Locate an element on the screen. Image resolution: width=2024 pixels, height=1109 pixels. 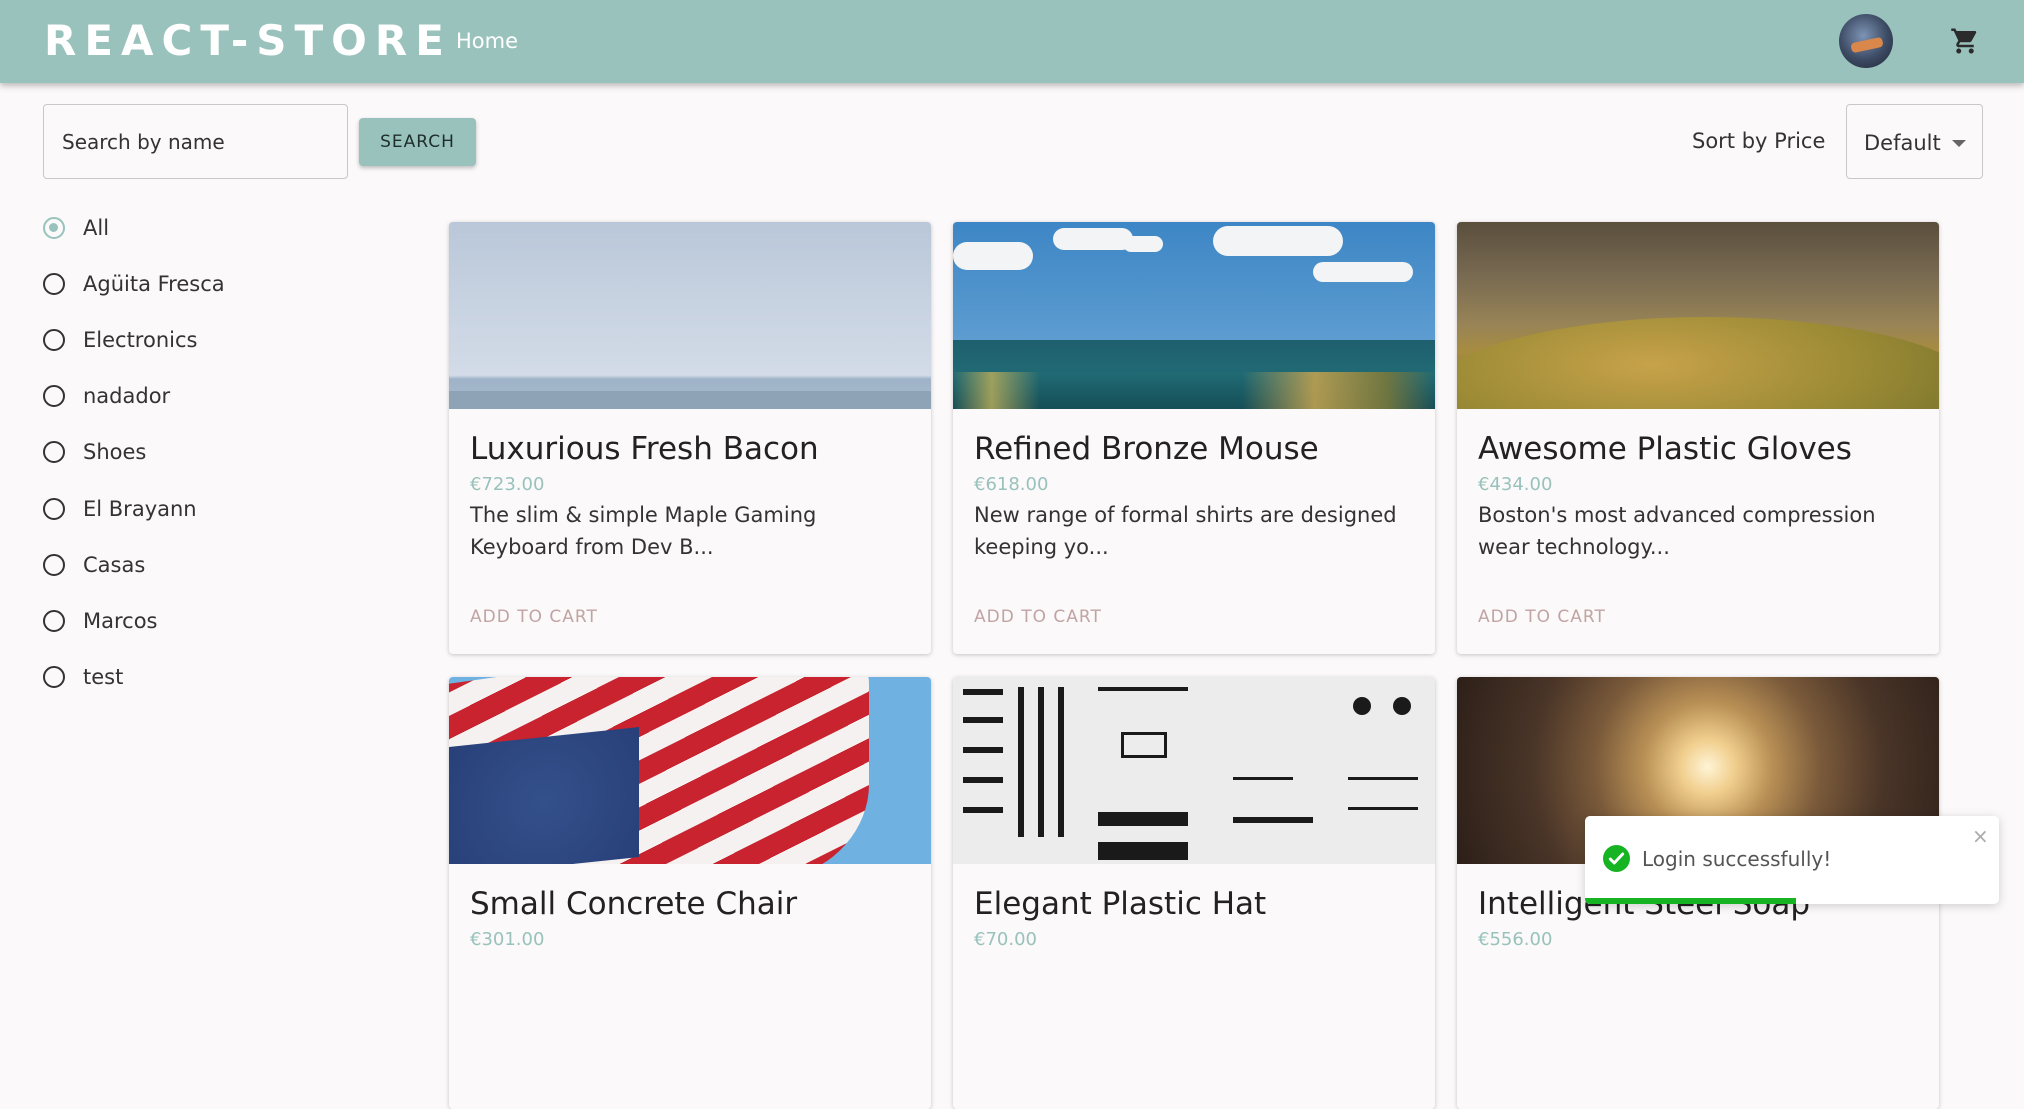
category-label: Agüita Fresca is located at coordinates (154, 284).